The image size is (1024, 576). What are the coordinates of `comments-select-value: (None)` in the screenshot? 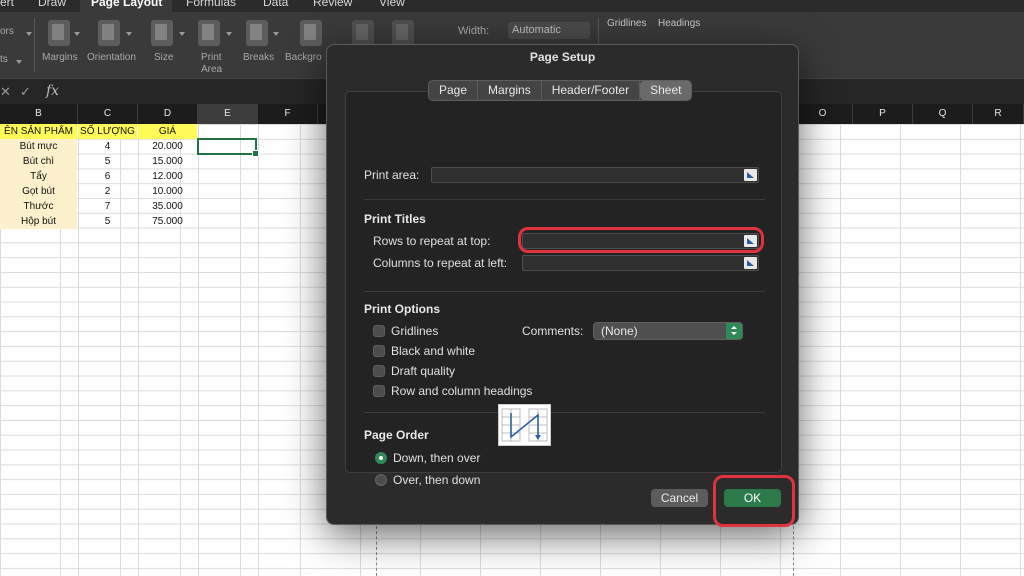 It's located at (619, 331).